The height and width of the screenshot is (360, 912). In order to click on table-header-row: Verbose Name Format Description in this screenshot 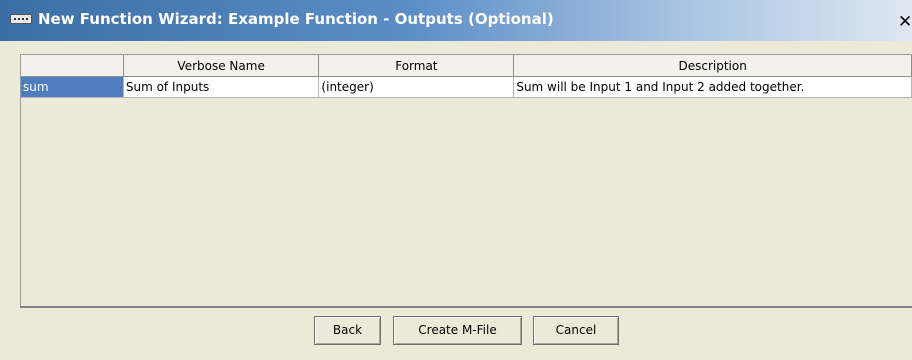, I will do `click(466, 66)`.